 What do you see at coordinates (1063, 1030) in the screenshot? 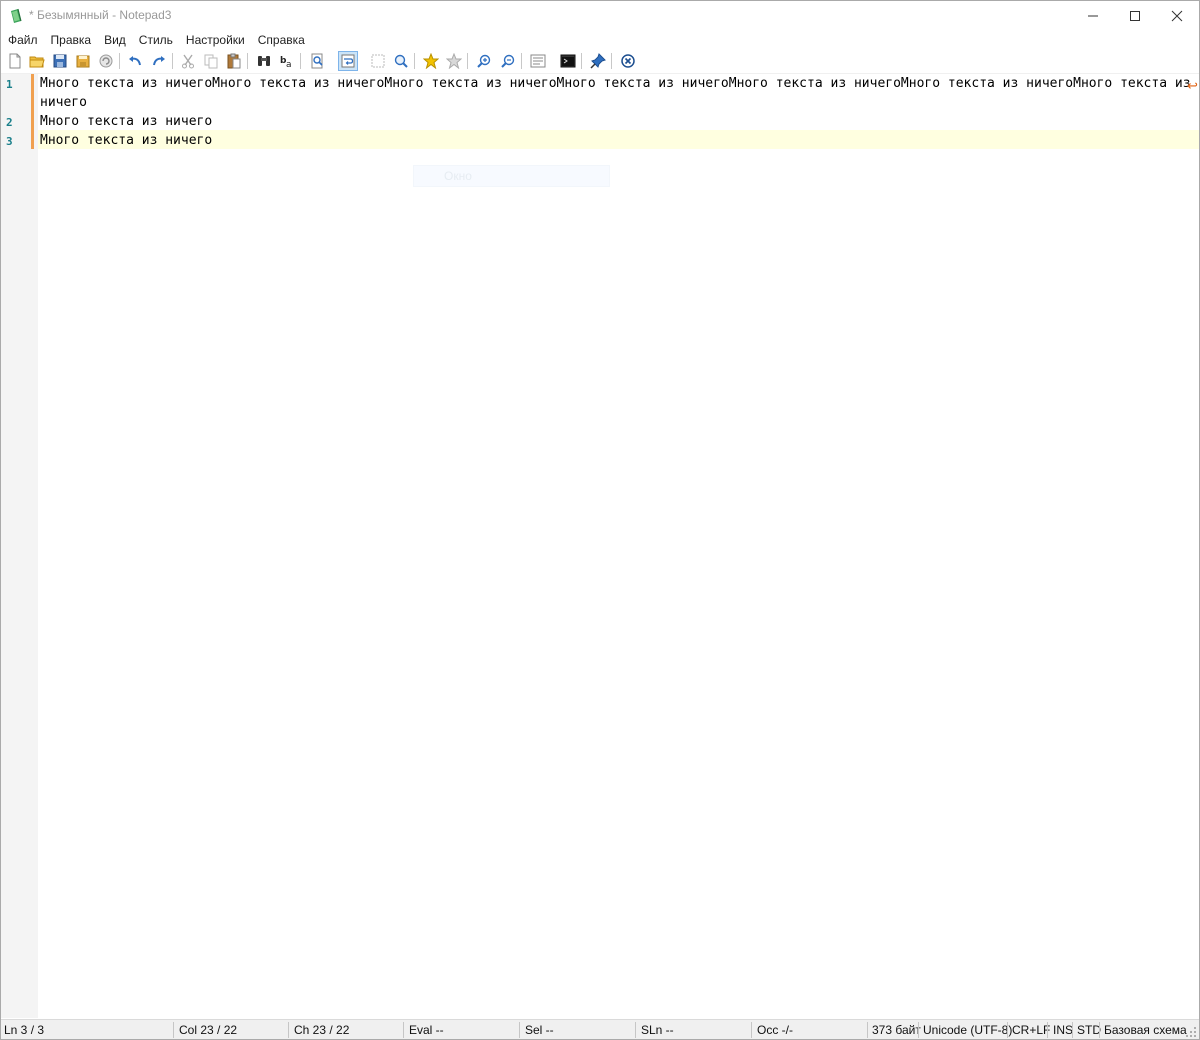
I see `status-insert-mode: INS` at bounding box center [1063, 1030].